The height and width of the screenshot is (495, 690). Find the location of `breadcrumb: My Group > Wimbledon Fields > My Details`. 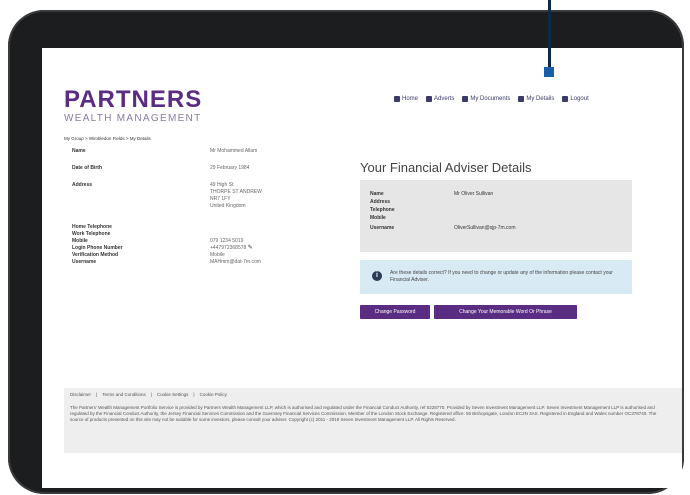

breadcrumb: My Group > Wimbledon Fields > My Details is located at coordinates (107, 138).